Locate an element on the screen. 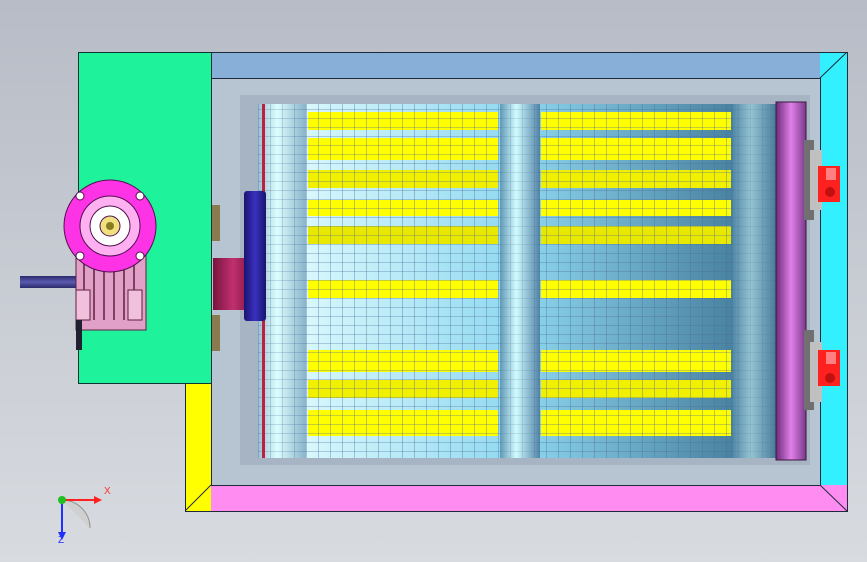 This screenshot has height=562, width=867. coupling-hub is located at coordinates (255, 256).